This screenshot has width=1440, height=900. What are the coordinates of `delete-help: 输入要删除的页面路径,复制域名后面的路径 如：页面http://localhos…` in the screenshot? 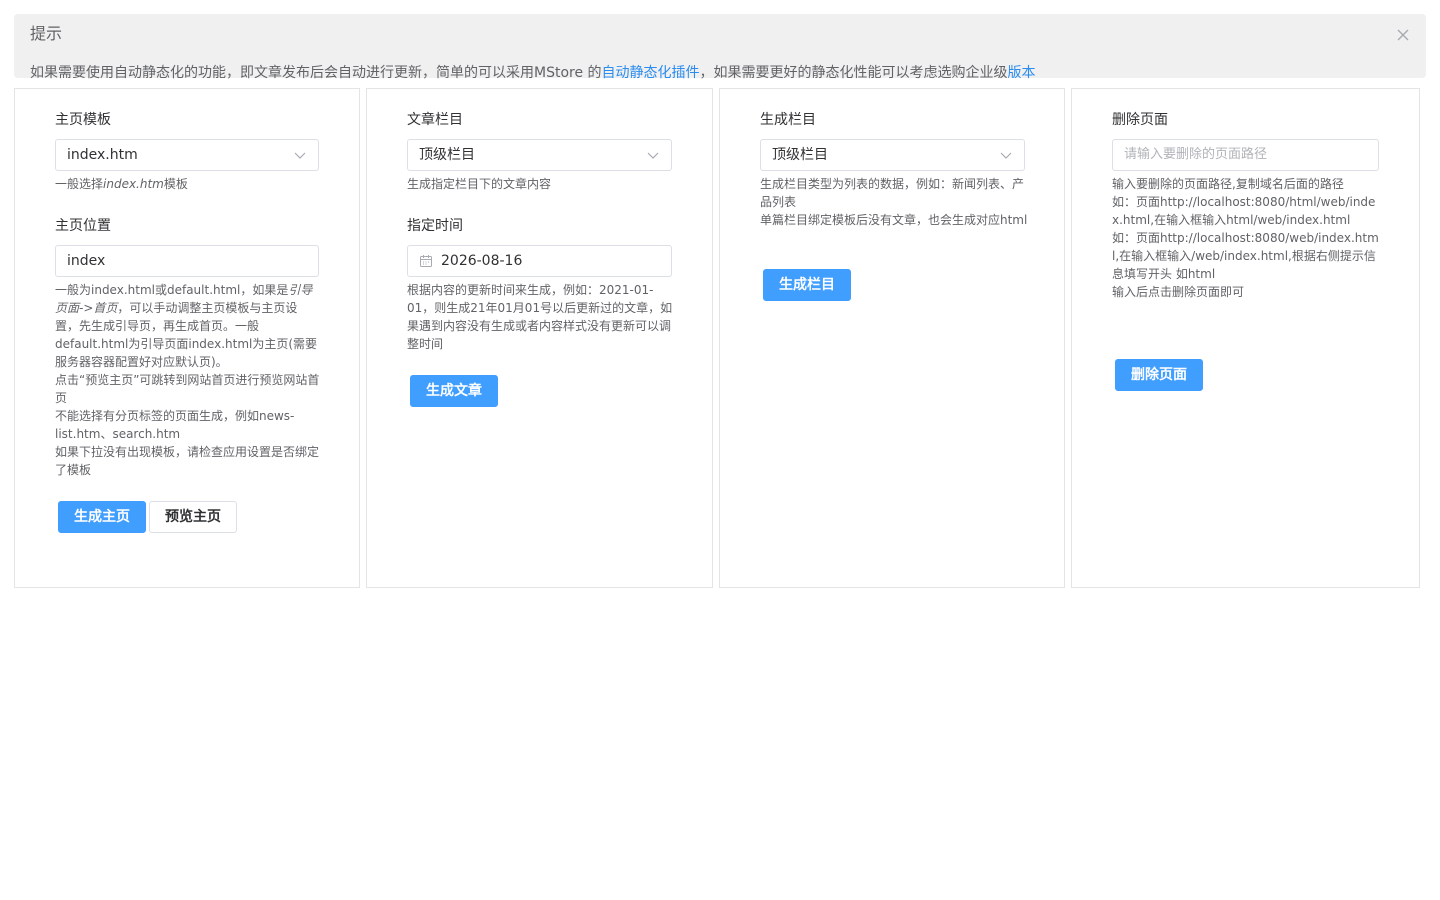 It's located at (1247, 238).